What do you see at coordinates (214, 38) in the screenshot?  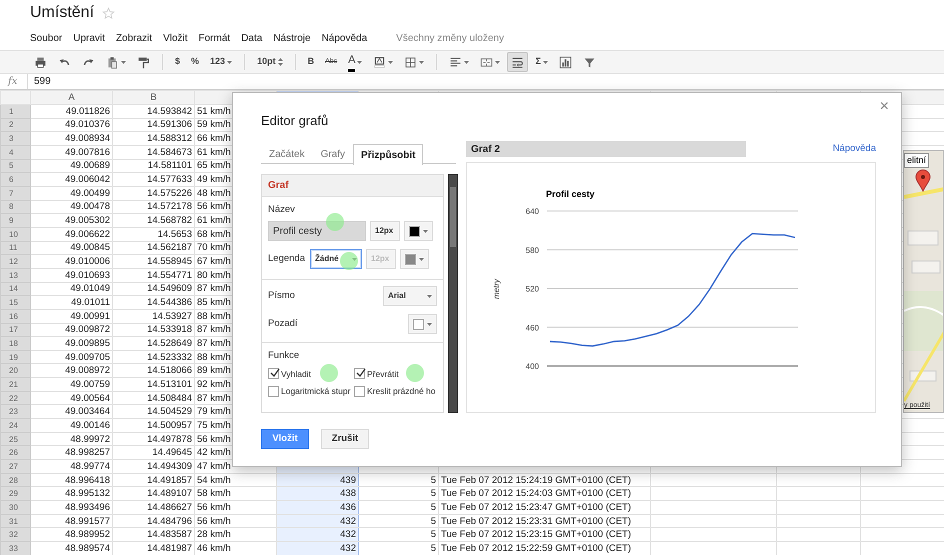 I see `menu-item: Formát` at bounding box center [214, 38].